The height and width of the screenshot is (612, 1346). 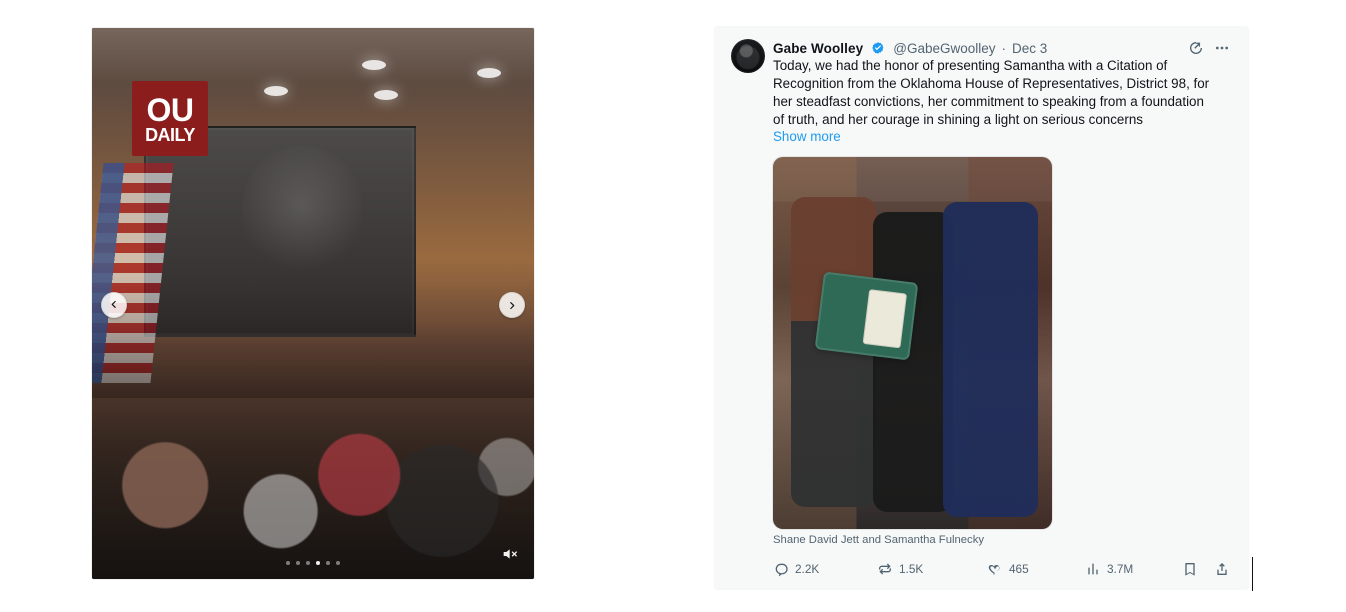 I want to click on repost-button: 1.5K, so click(x=932, y=569).